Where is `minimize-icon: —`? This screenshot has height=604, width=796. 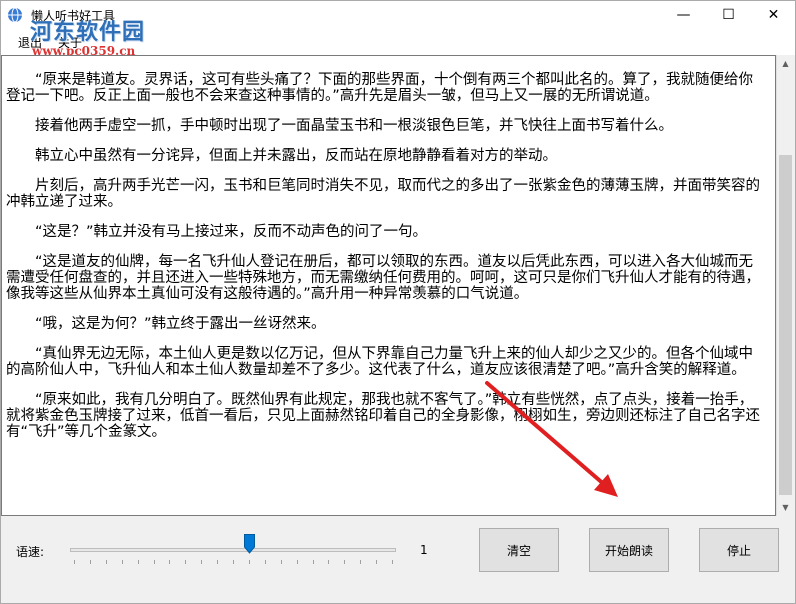
minimize-icon: — is located at coordinates (683, 15).